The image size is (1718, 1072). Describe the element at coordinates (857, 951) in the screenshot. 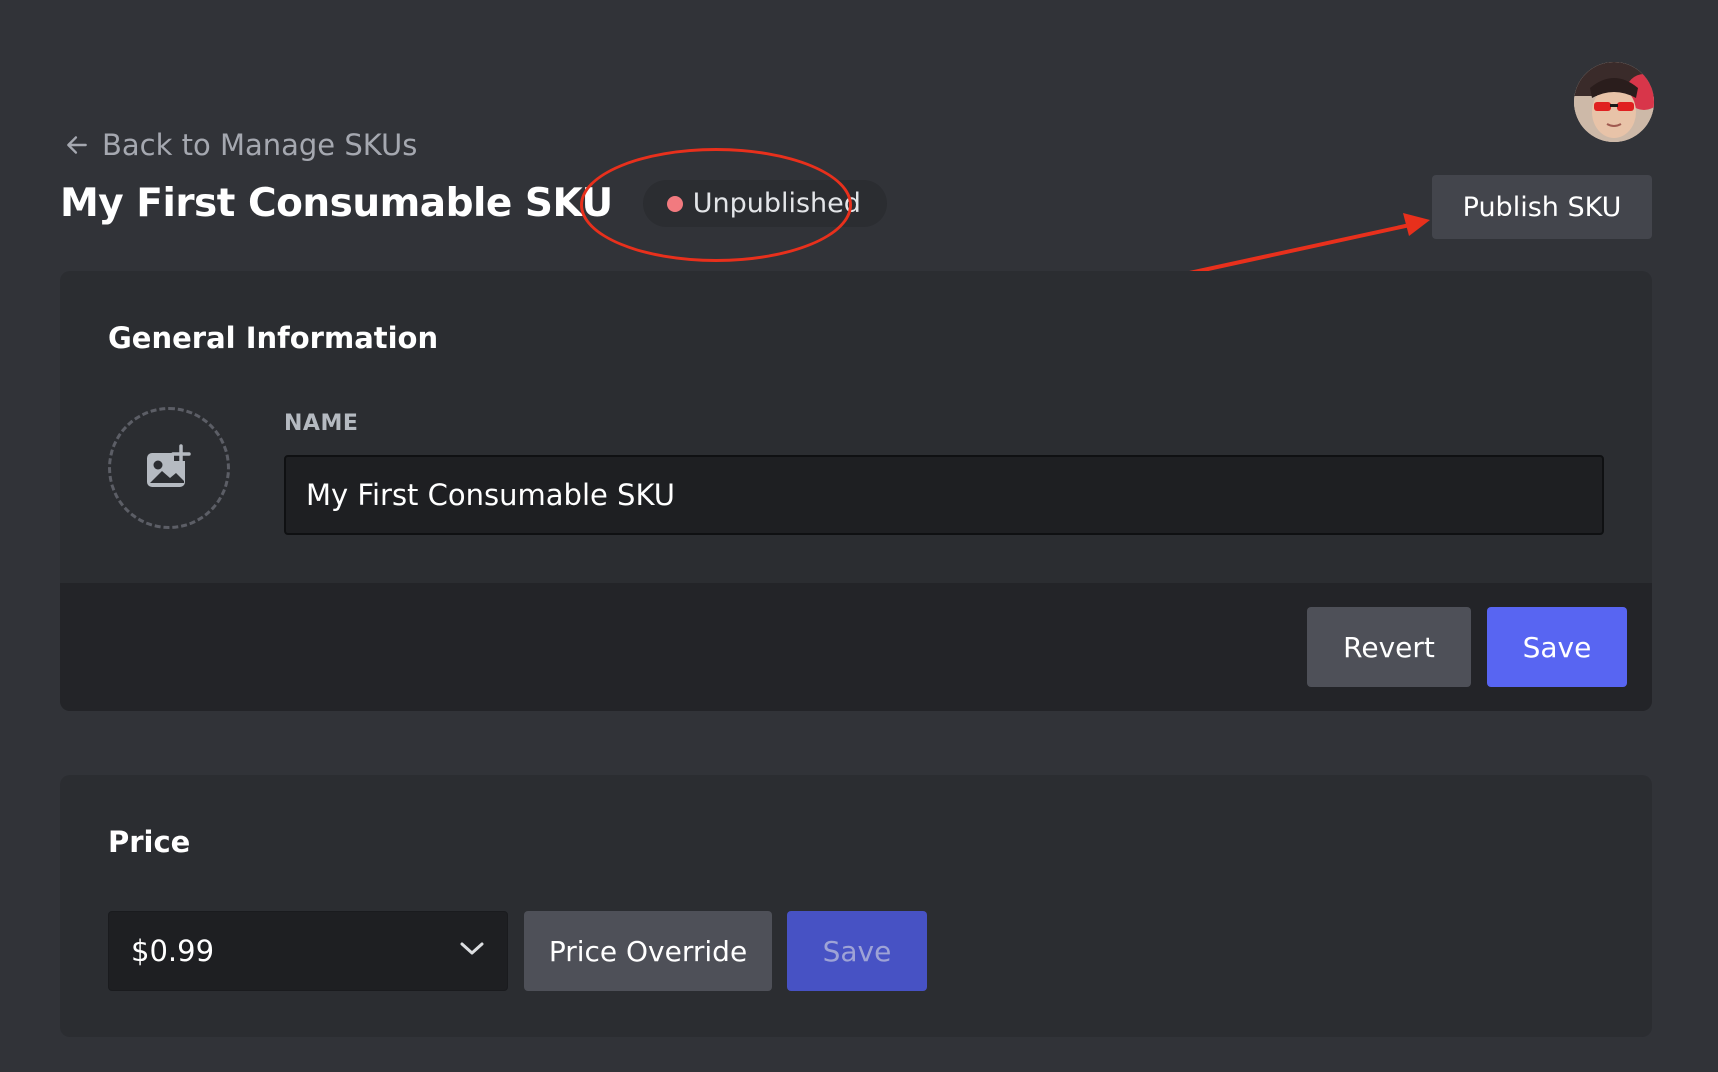

I see `save-price-button: Save` at that location.